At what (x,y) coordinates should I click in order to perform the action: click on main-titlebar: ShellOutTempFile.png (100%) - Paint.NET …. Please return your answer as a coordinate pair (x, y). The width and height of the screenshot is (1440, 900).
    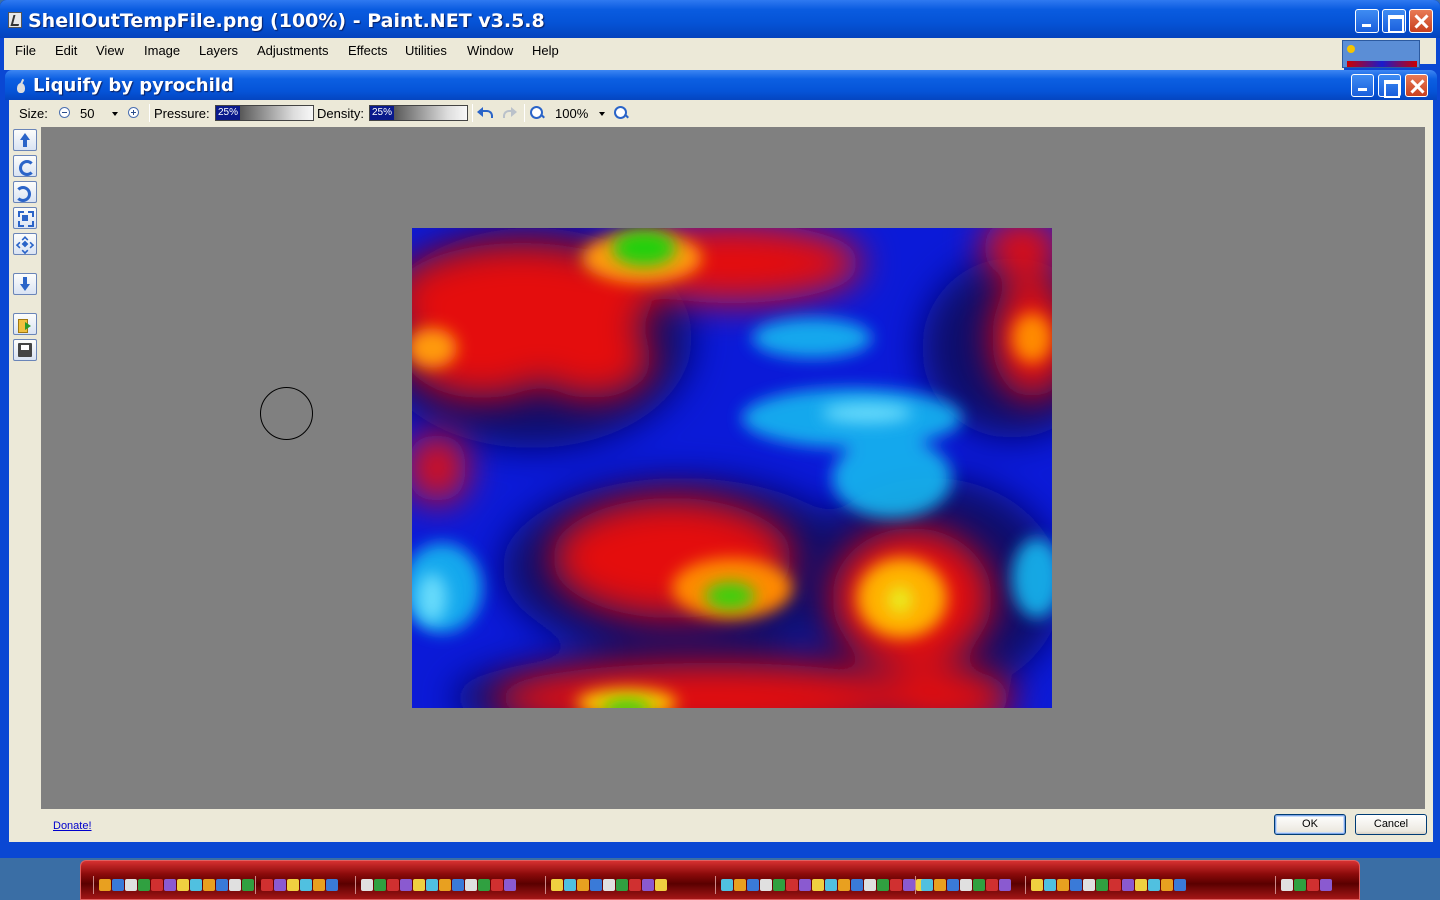
    Looking at the image, I should click on (720, 19).